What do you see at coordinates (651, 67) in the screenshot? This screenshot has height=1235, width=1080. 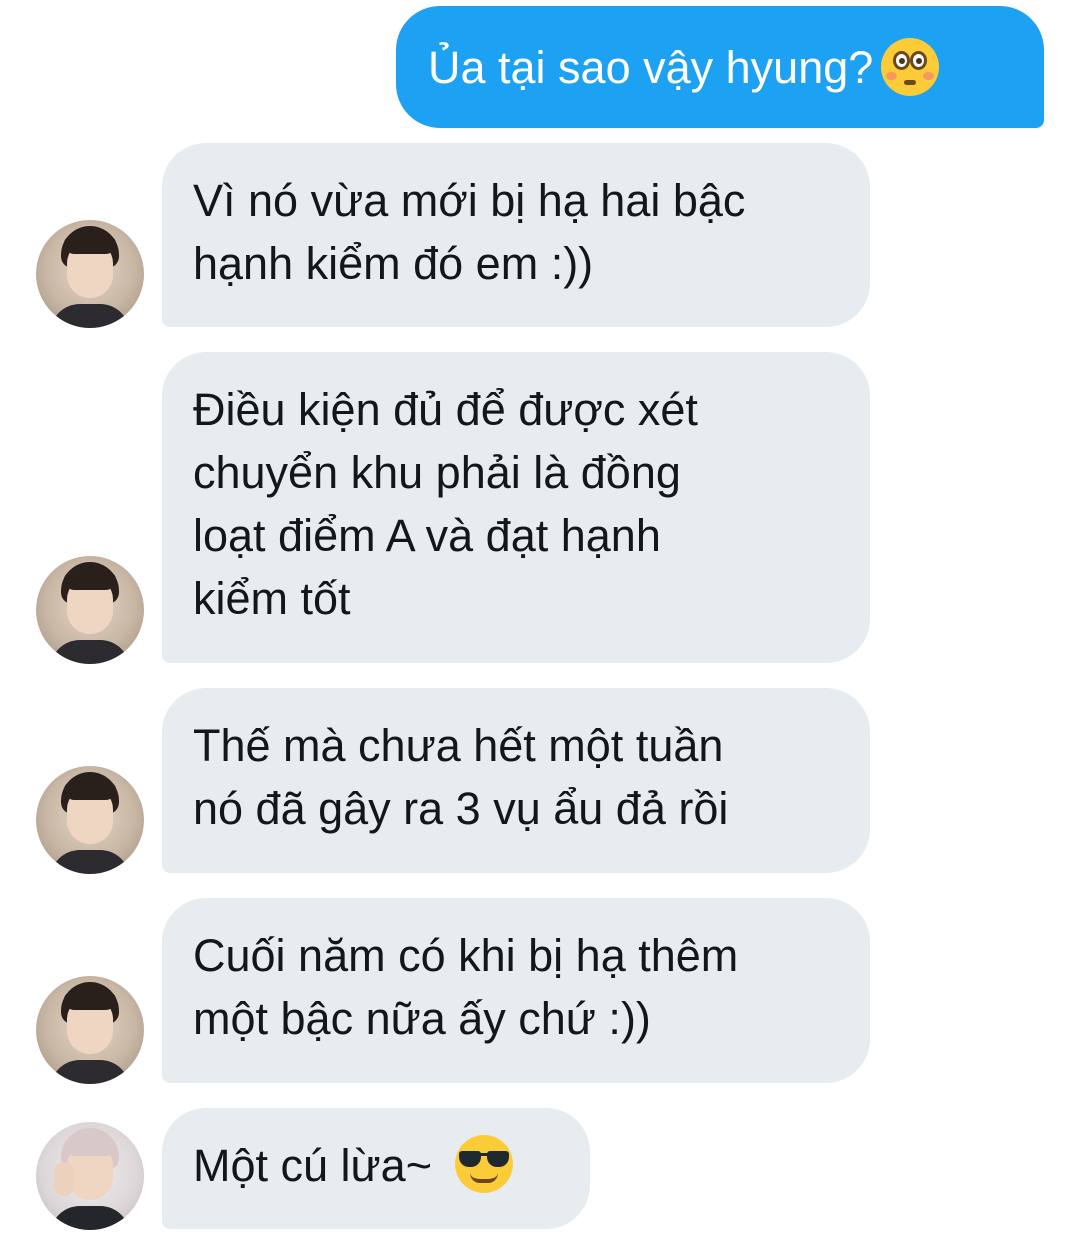 I see `outgoing-message-text: Ủa tại sao vậy hyung?` at bounding box center [651, 67].